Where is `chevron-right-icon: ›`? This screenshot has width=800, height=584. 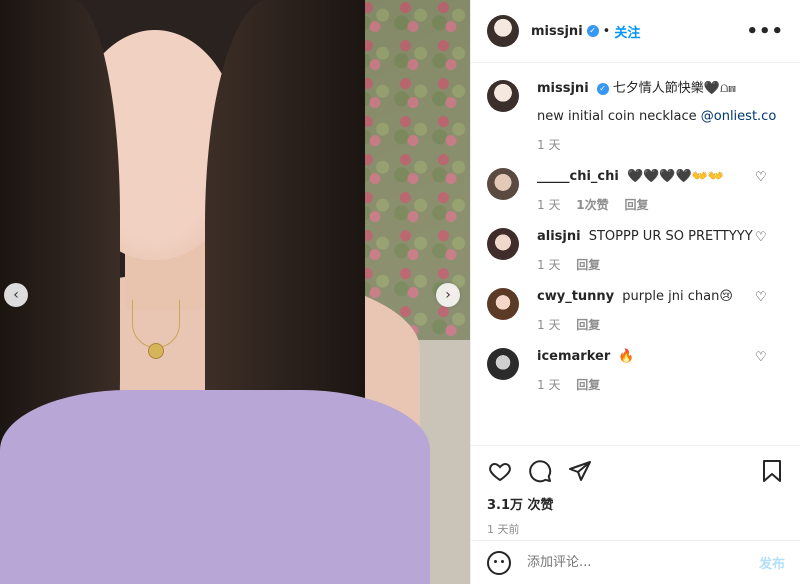
chevron-right-icon: › is located at coordinates (448, 295).